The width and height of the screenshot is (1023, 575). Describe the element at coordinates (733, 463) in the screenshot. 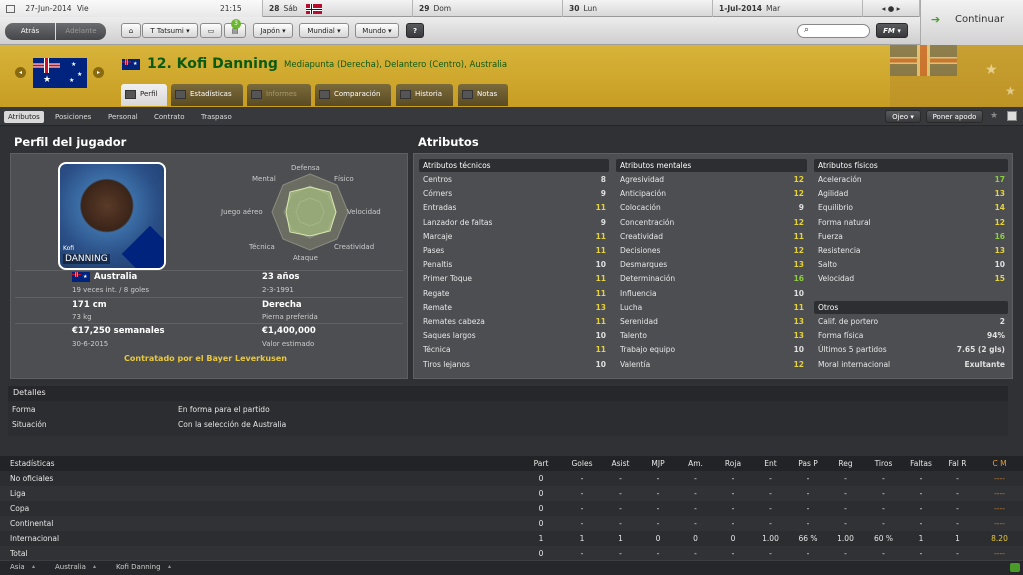

I see `stats-header-cell: Roja` at that location.